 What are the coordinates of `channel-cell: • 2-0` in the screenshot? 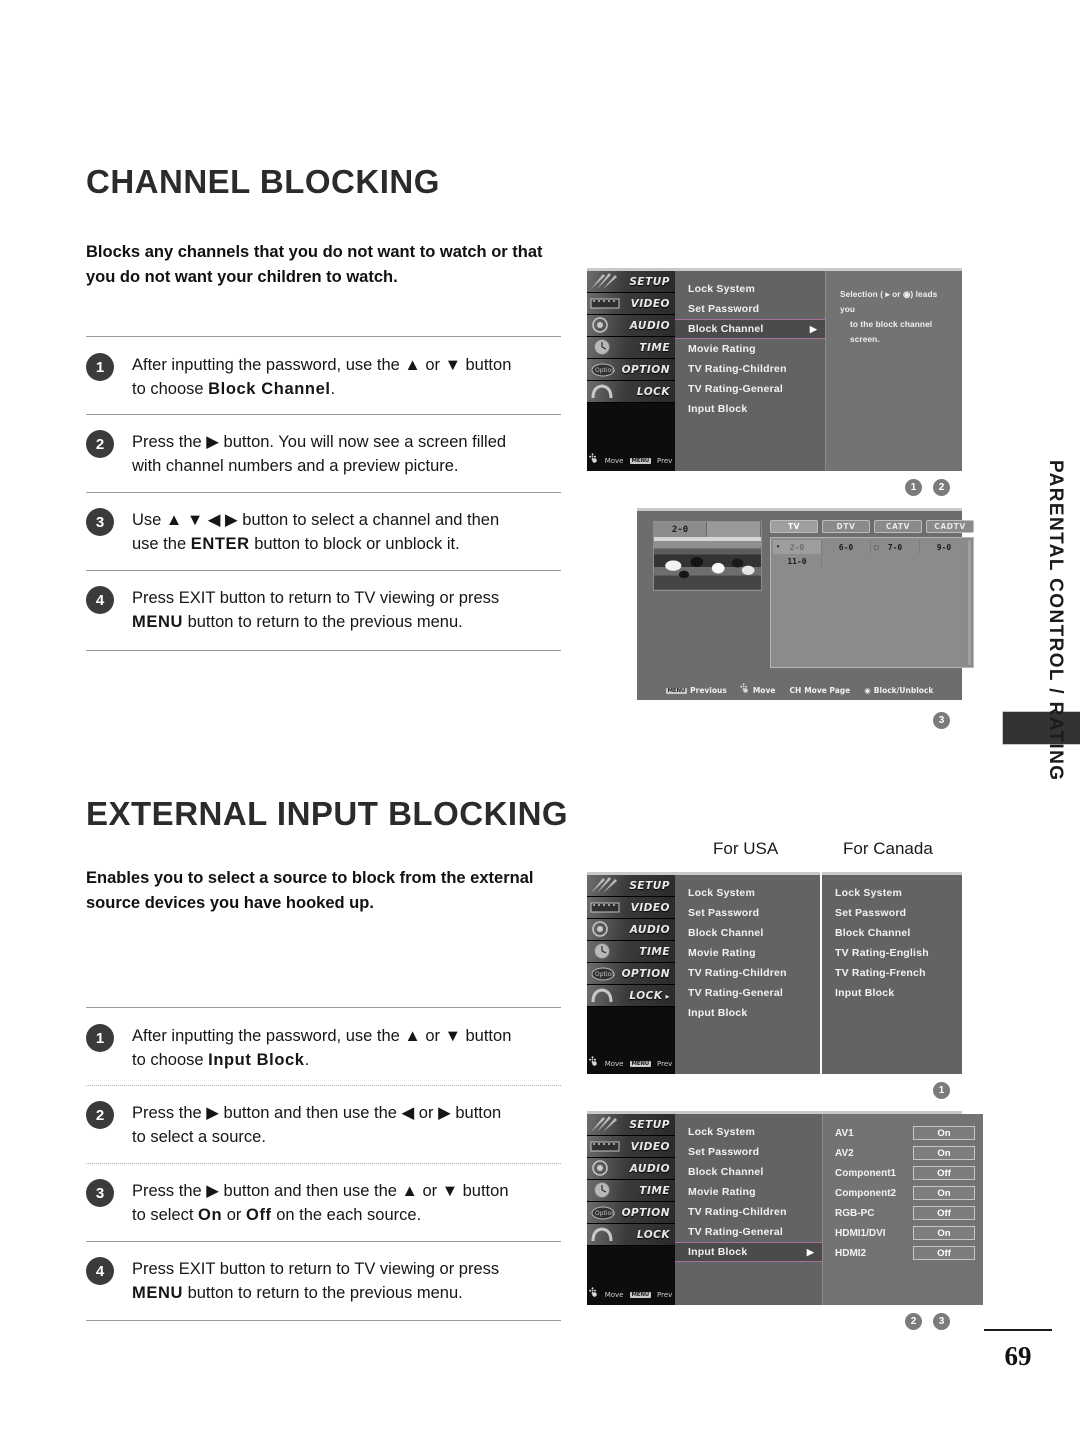 It's located at (797, 547).